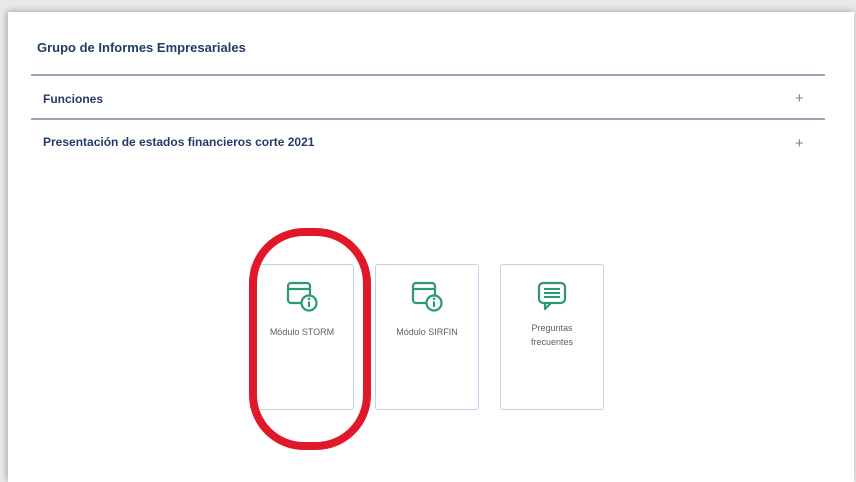 The width and height of the screenshot is (856, 482). I want to click on group-title: Grupo de Informes Empresariales, so click(141, 47).